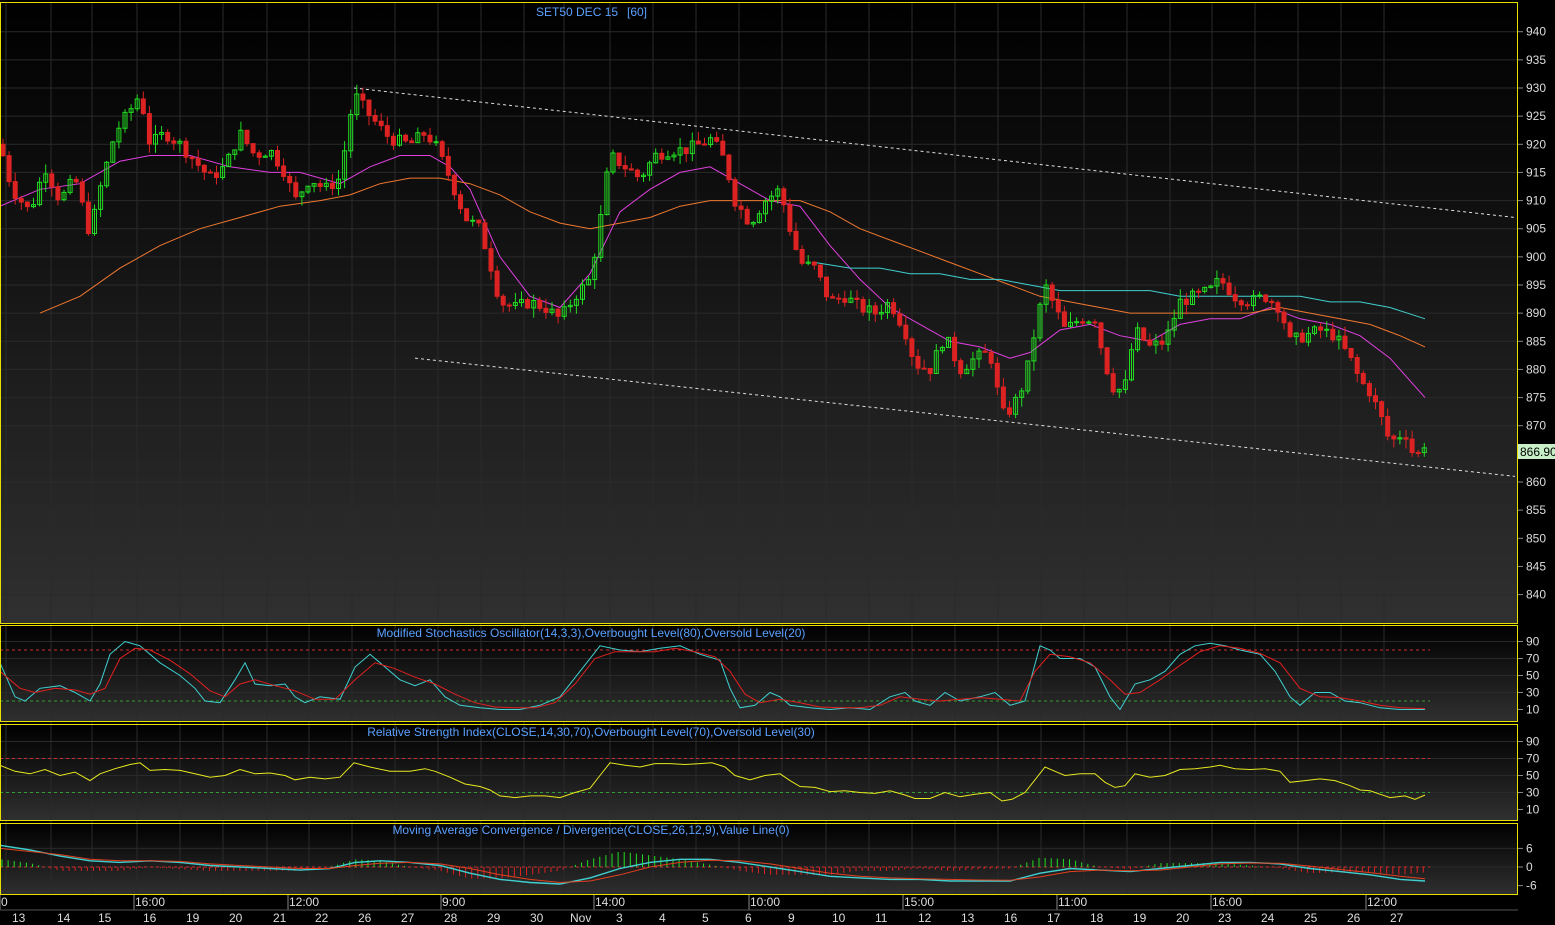 This screenshot has height=925, width=1555. Describe the element at coordinates (1529, 867) in the screenshot. I see `y-tick-label: 0` at that location.